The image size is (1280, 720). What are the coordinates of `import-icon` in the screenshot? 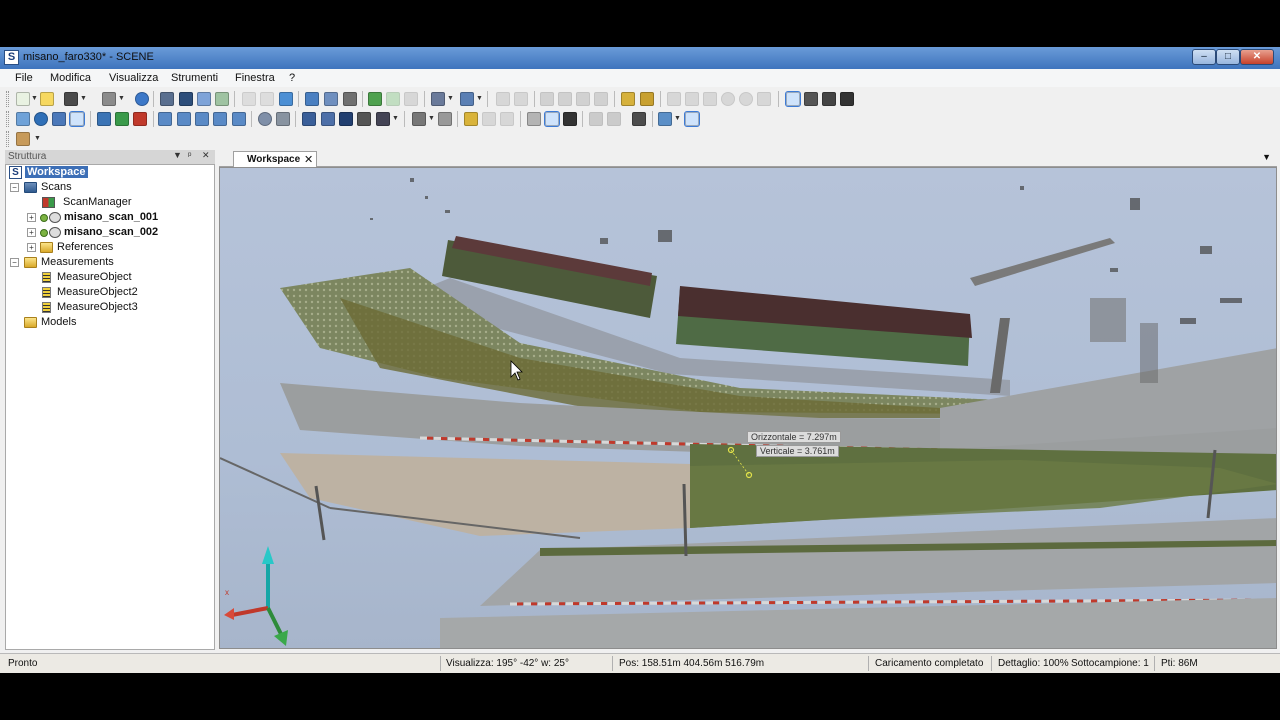 It's located at (286, 99).